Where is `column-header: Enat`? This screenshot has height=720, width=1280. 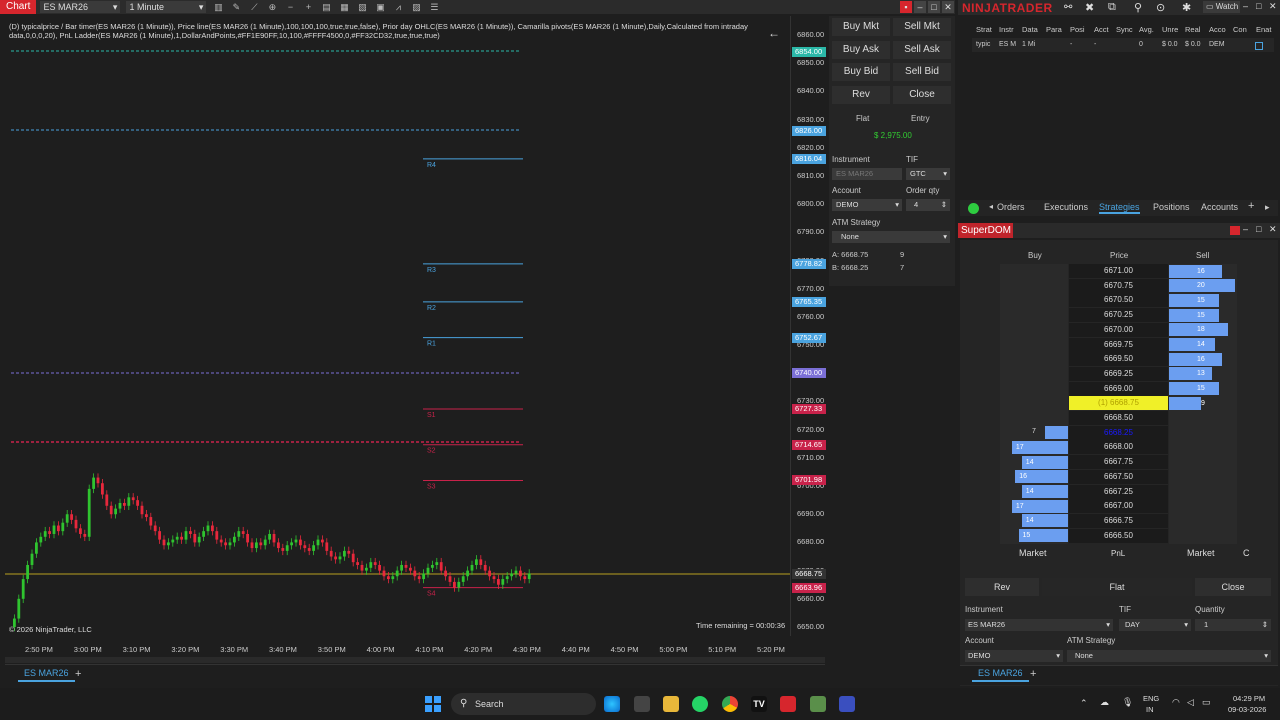 column-header: Enat is located at coordinates (1263, 29).